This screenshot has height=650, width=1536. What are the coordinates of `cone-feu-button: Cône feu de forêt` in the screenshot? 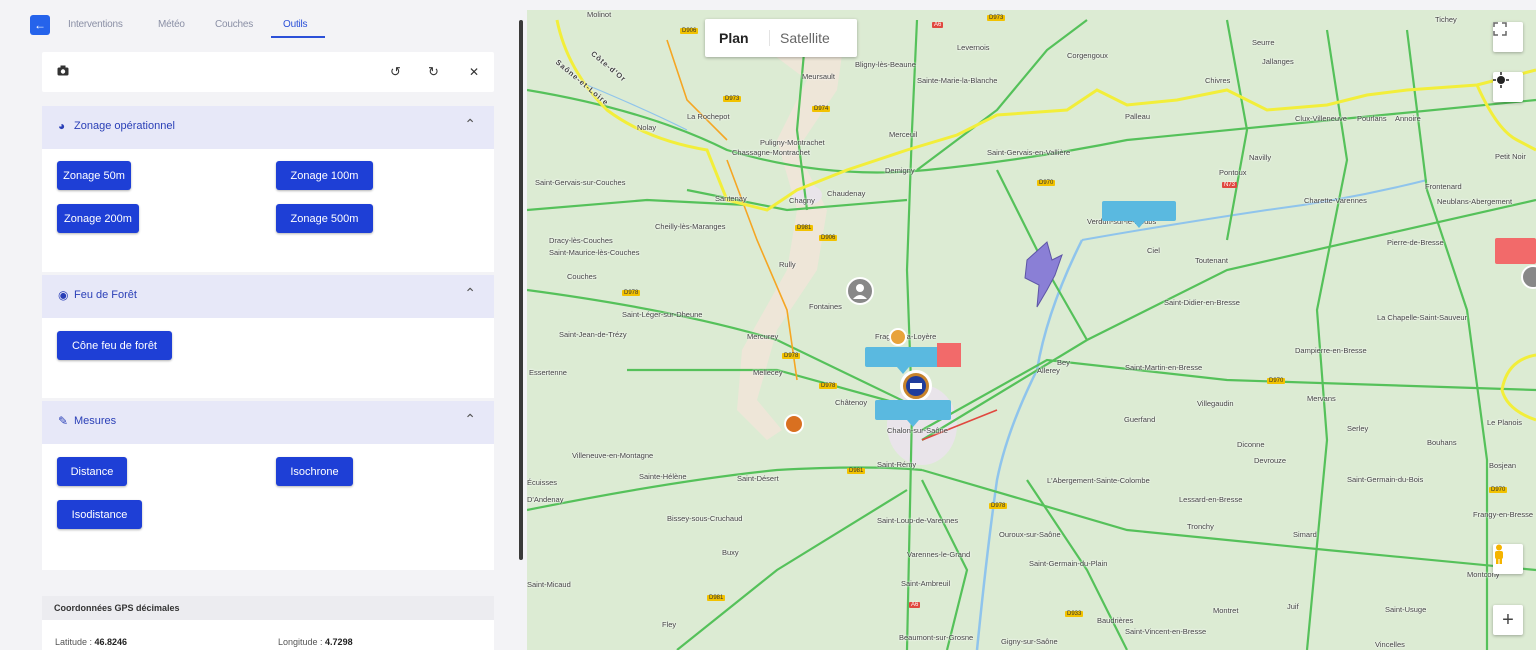 It's located at (114, 345).